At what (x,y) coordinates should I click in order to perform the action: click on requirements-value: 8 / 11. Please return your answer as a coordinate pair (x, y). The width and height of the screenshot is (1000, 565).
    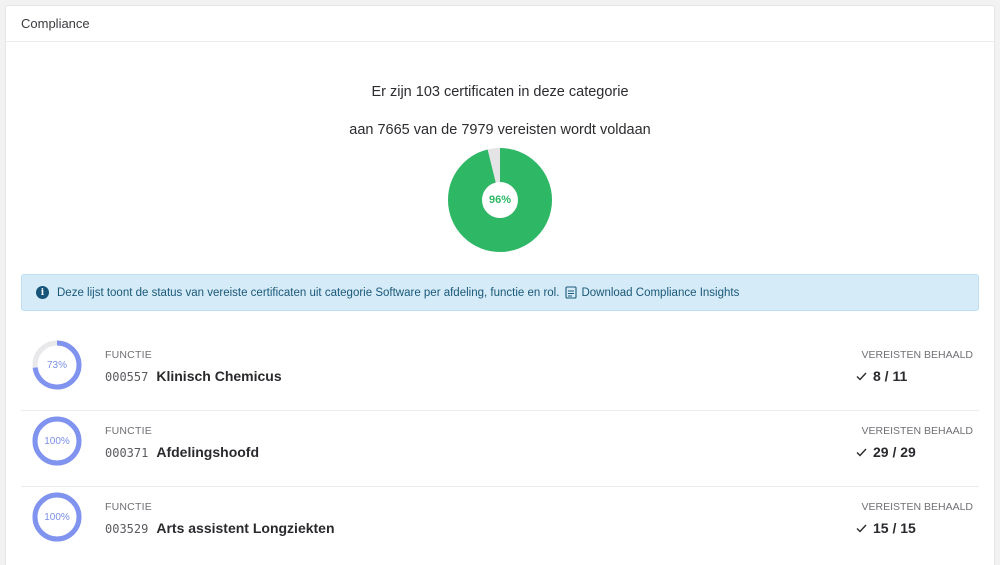
    Looking at the image, I should click on (881, 376).